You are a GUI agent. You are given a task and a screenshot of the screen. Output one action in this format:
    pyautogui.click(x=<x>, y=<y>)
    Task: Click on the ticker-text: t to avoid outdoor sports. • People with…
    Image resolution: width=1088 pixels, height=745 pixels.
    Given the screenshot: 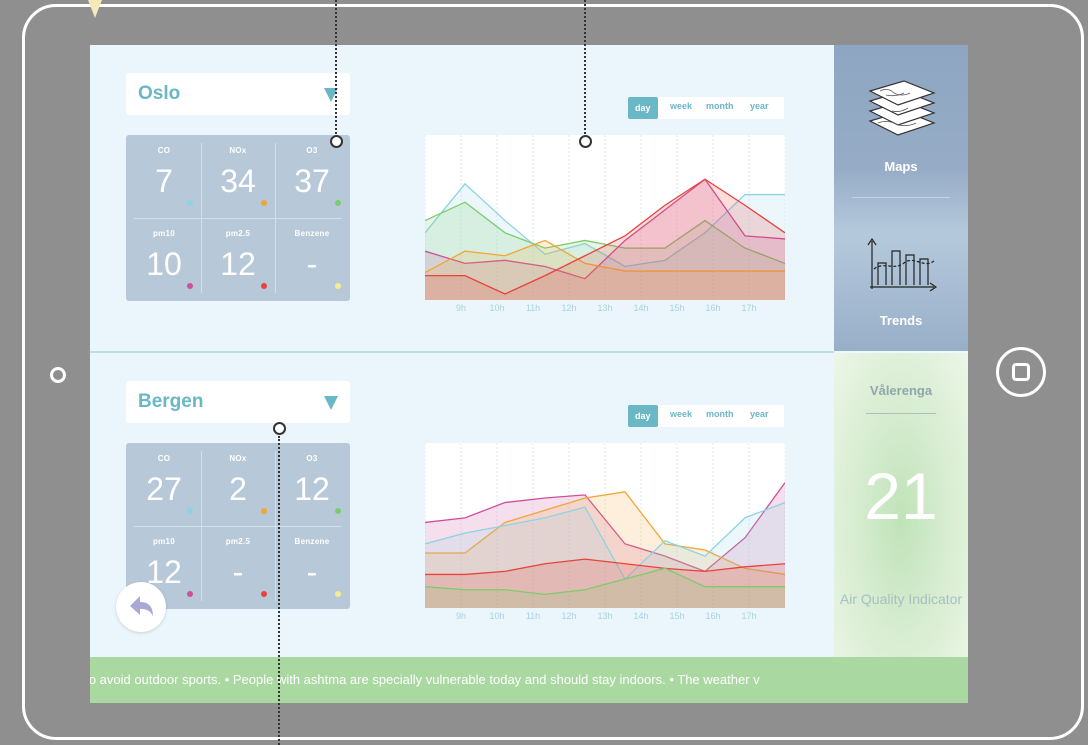 What is the action you would take?
    pyautogui.click(x=425, y=679)
    